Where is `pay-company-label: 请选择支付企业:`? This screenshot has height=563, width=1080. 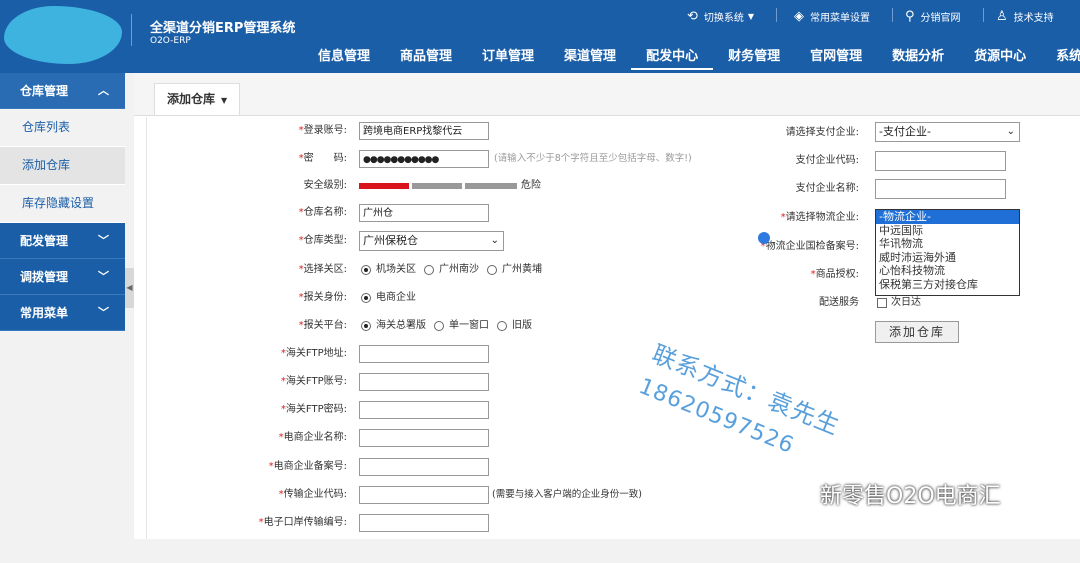
pay-company-label: 请选择支付企业: is located at coordinates (822, 132).